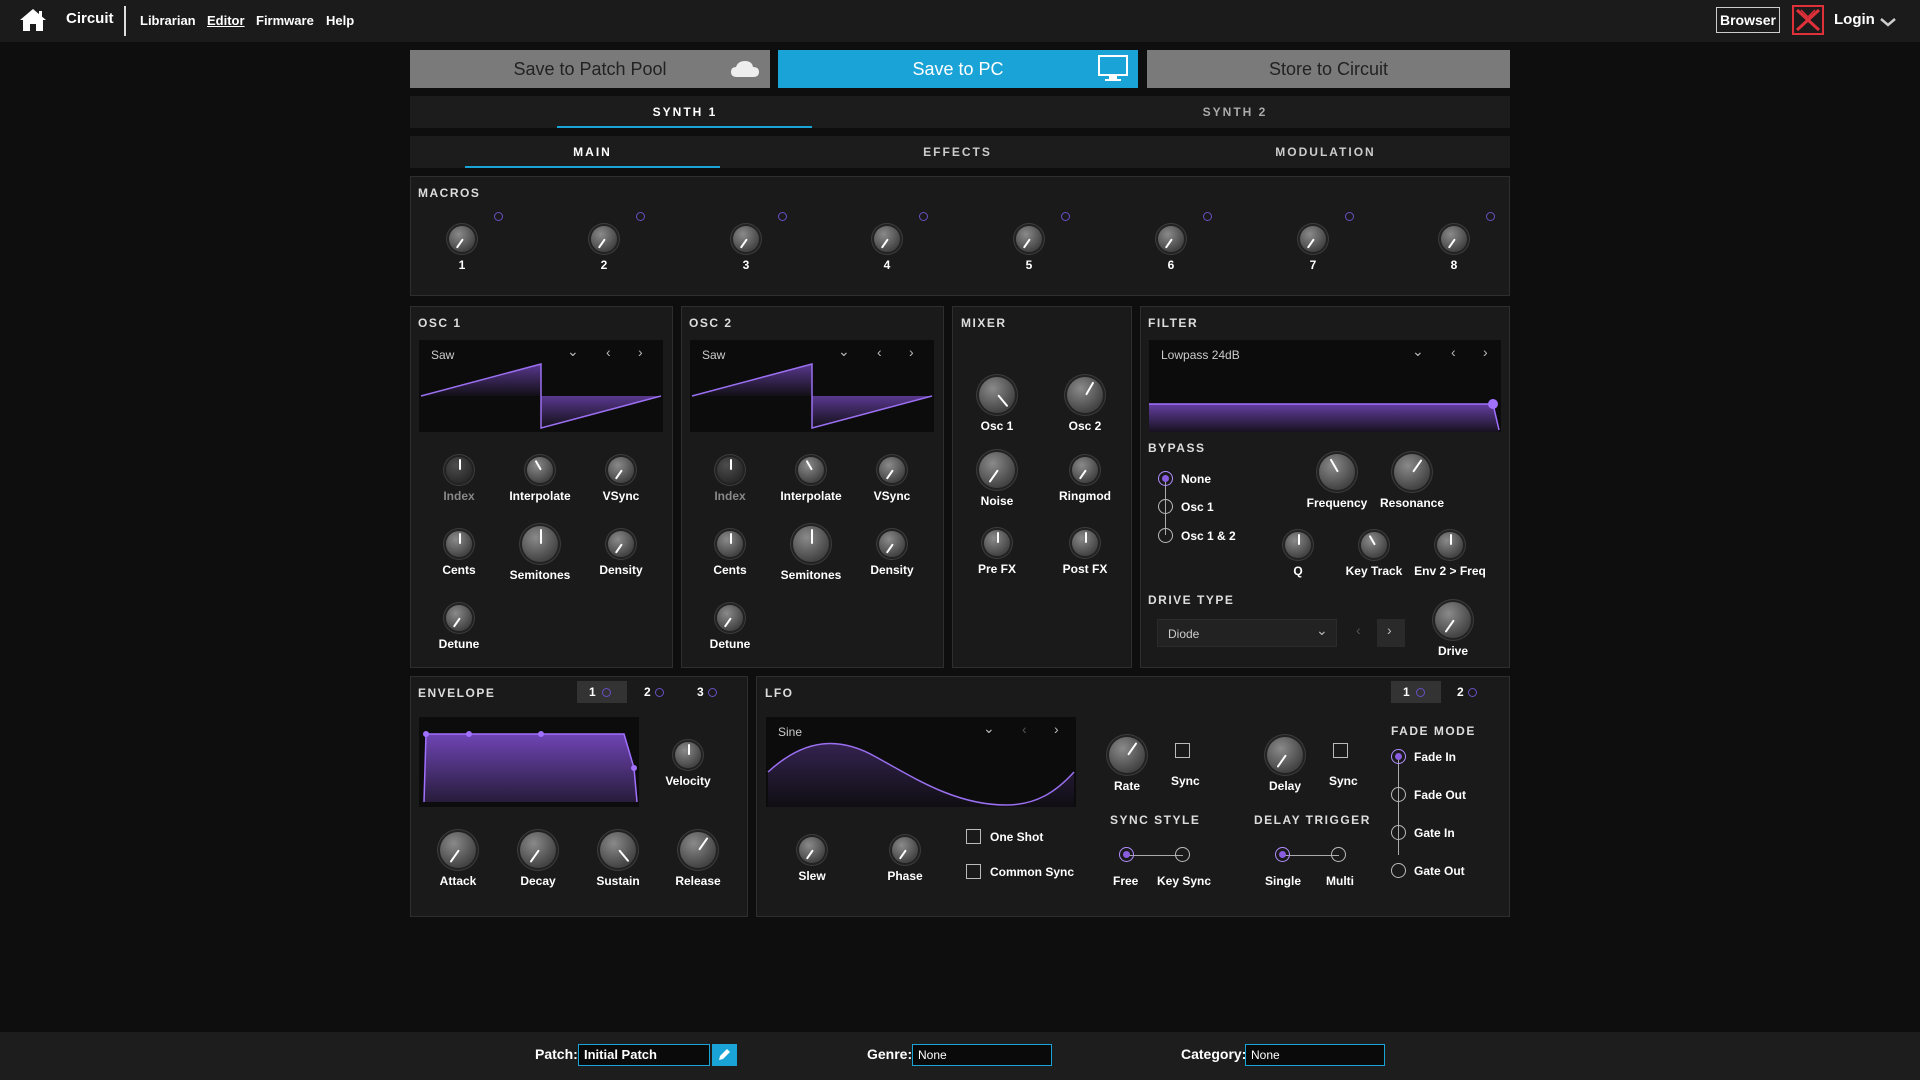  Describe the element at coordinates (957, 152) in the screenshot. I see `tab-effects: EFFECTS` at that location.